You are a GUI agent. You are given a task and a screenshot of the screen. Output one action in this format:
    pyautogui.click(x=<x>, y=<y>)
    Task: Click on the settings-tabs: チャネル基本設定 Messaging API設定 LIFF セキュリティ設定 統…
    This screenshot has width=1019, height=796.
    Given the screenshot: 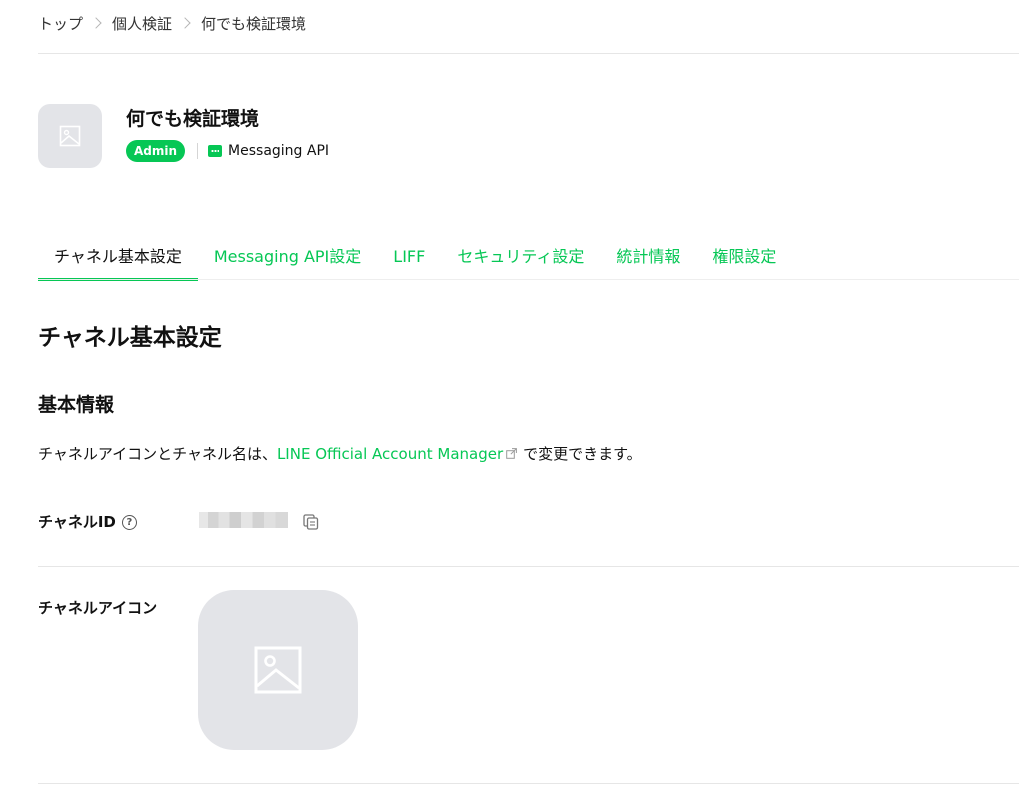 What is the action you would take?
    pyautogui.click(x=528, y=258)
    